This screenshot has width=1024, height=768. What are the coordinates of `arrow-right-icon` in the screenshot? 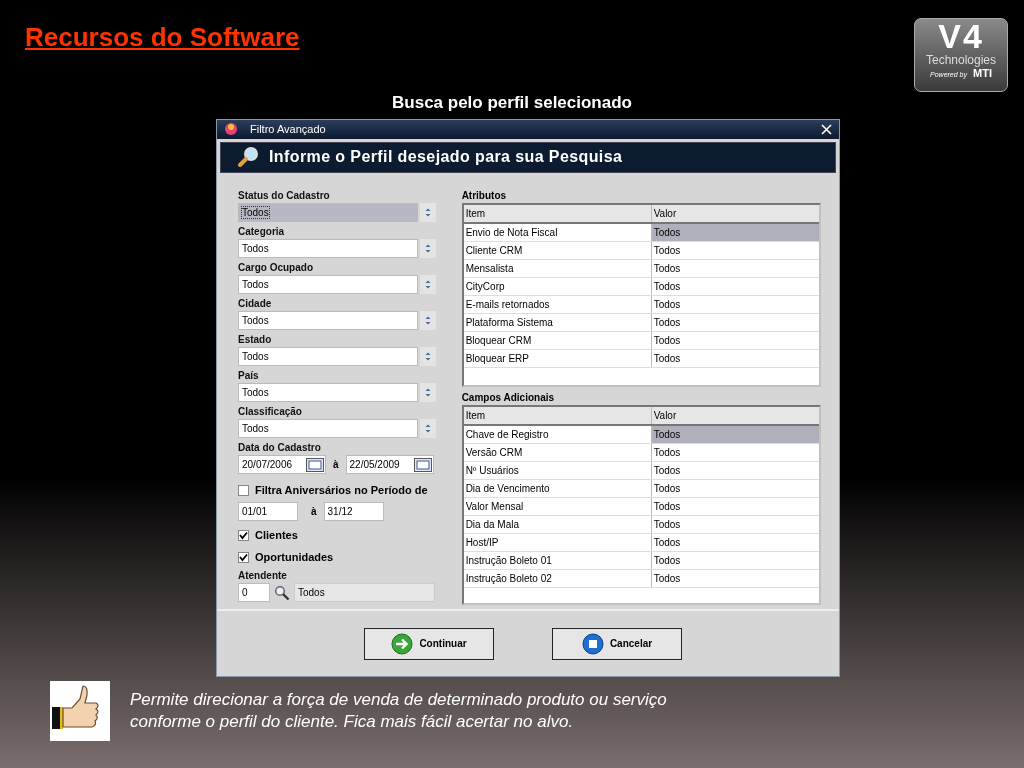 It's located at (402, 643).